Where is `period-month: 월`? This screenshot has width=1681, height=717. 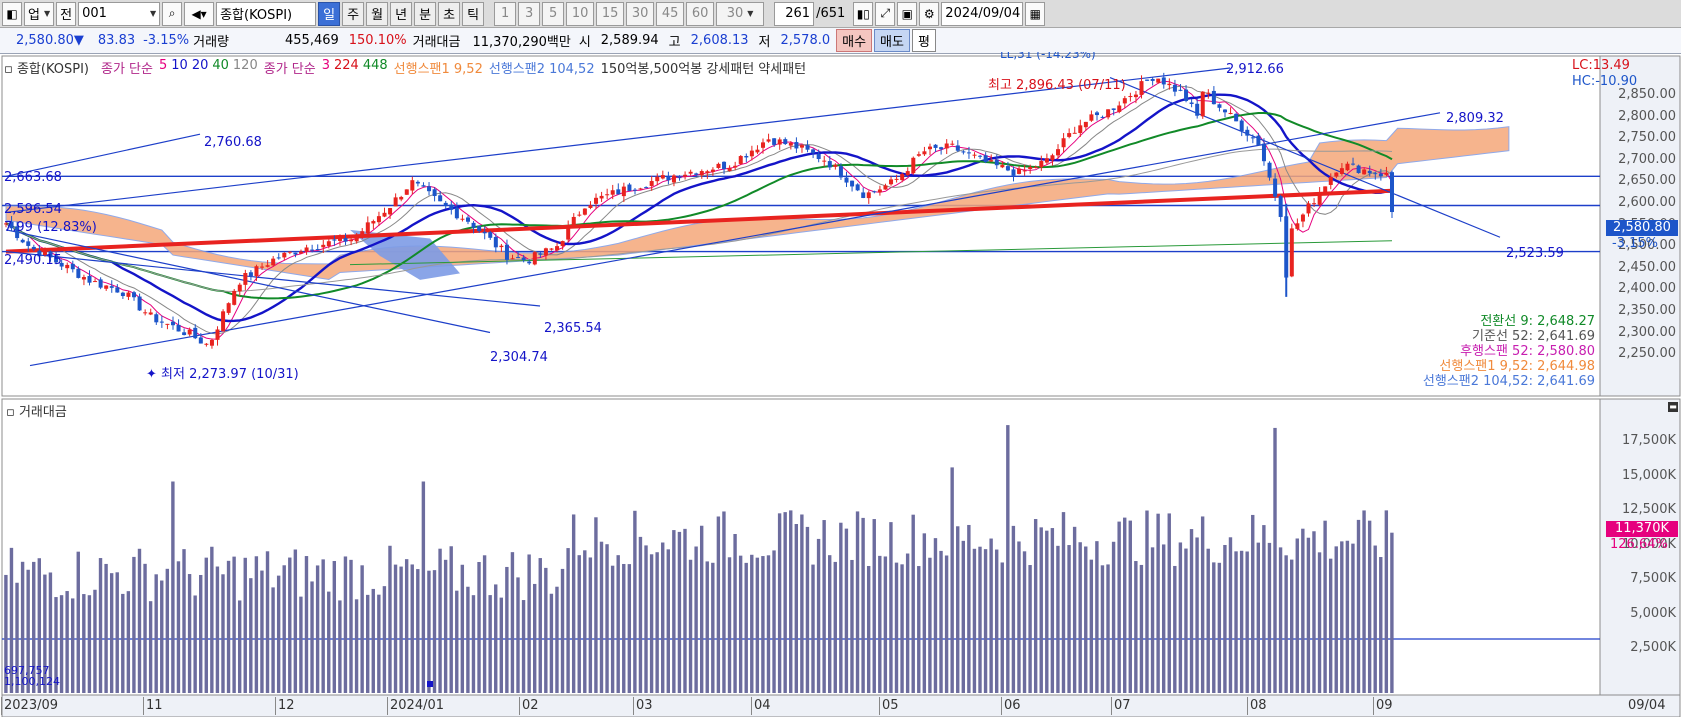
period-month: 월 is located at coordinates (377, 13).